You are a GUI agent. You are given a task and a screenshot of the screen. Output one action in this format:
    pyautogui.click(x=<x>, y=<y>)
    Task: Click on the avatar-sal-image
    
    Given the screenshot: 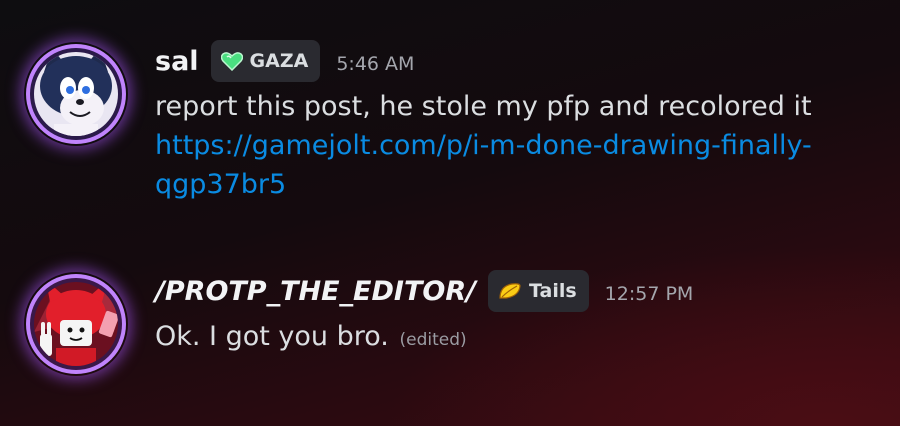 What is the action you would take?
    pyautogui.click(x=76, y=94)
    